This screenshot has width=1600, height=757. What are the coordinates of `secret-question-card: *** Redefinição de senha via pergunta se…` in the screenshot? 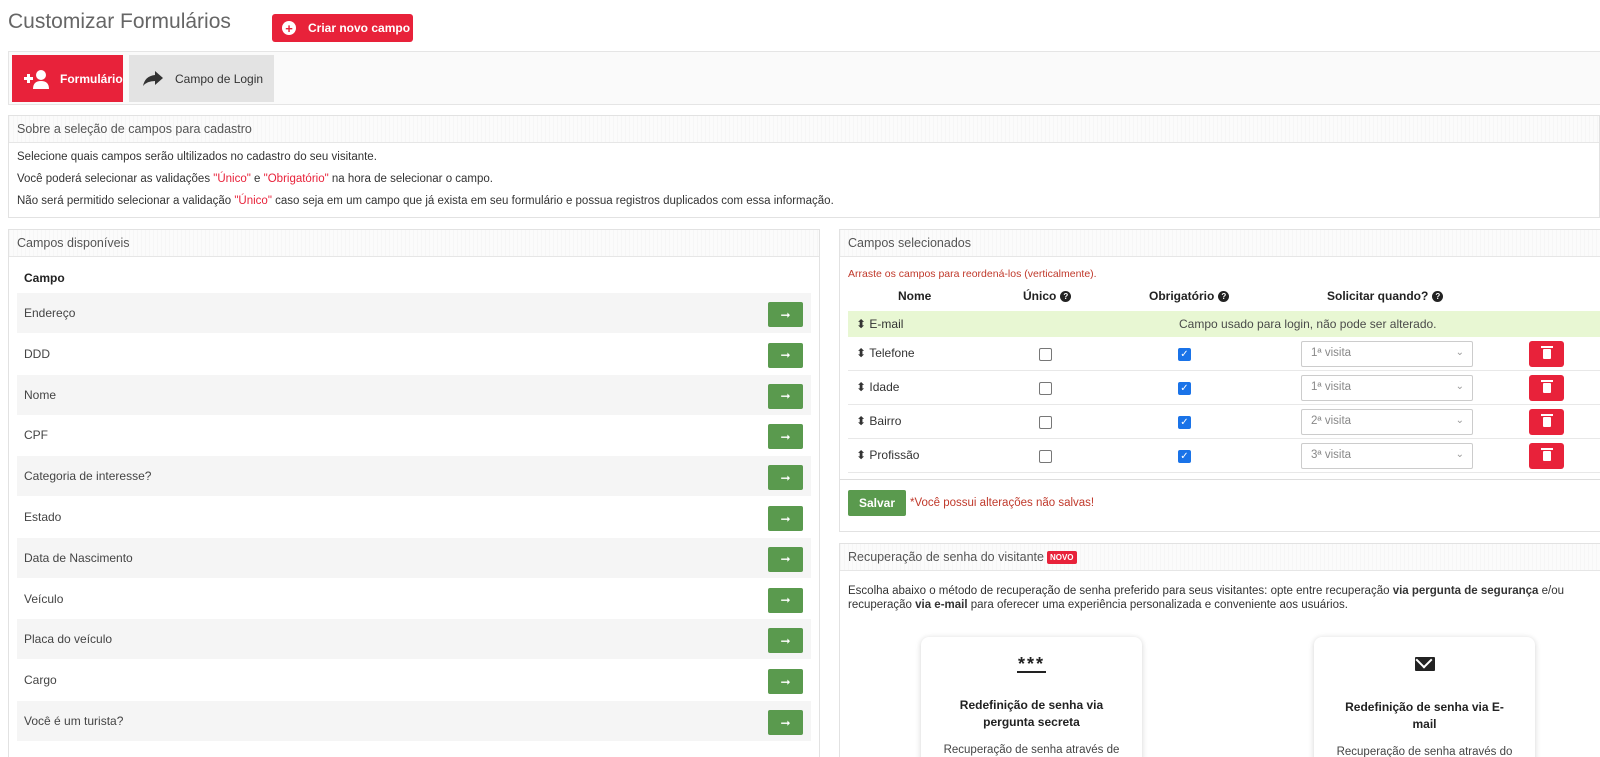 It's located at (1031, 697).